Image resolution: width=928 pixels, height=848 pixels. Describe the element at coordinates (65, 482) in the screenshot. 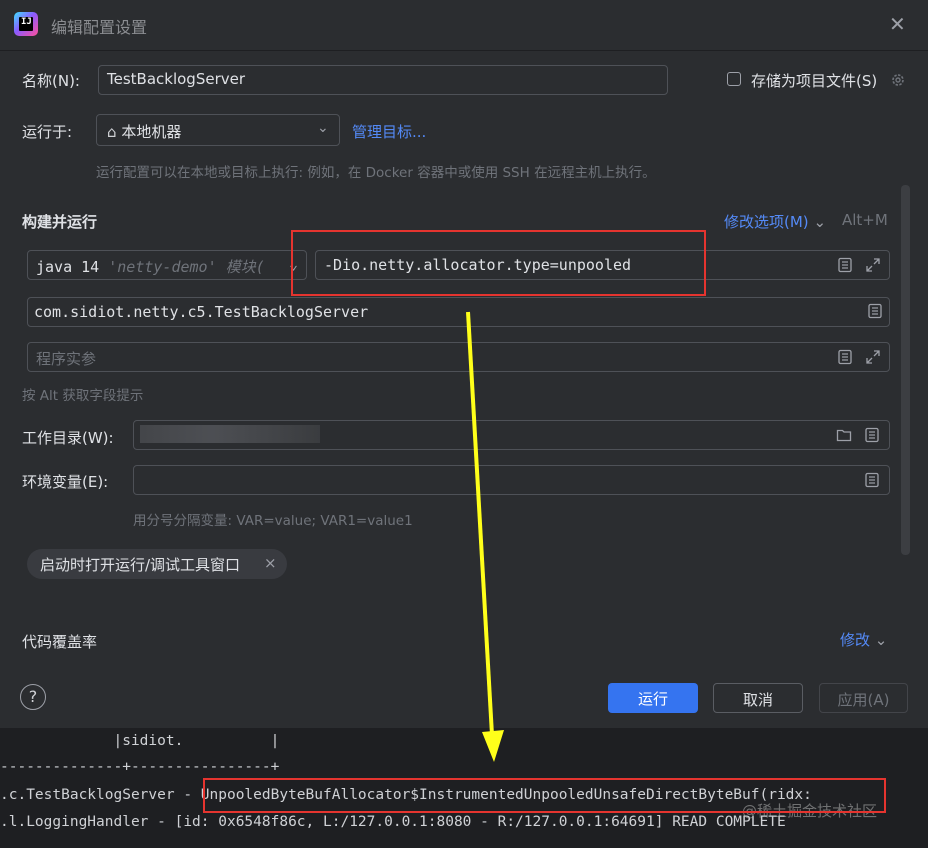

I see `env-vars-label: 环境变量(E):` at that location.